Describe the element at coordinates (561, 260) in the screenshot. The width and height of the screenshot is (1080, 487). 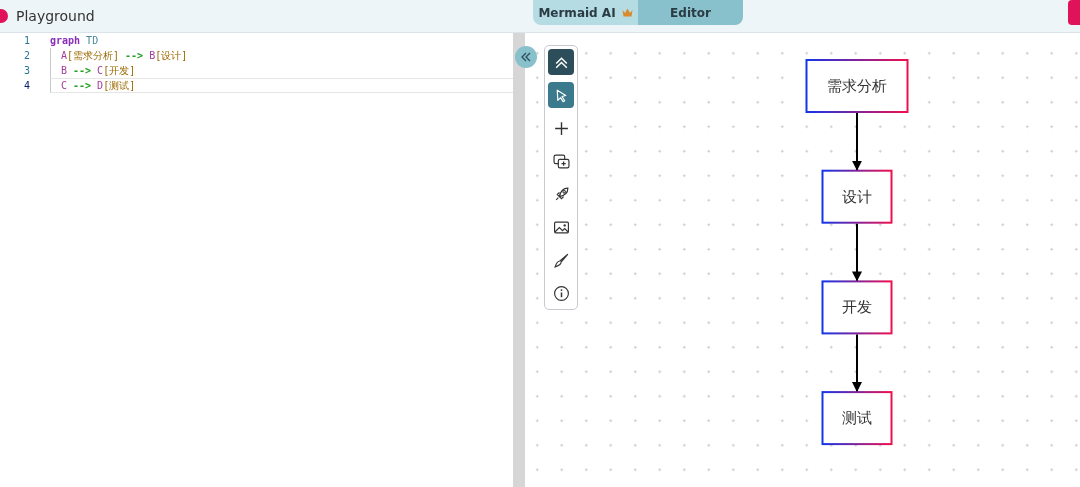
I see `paintbrush-icon` at that location.